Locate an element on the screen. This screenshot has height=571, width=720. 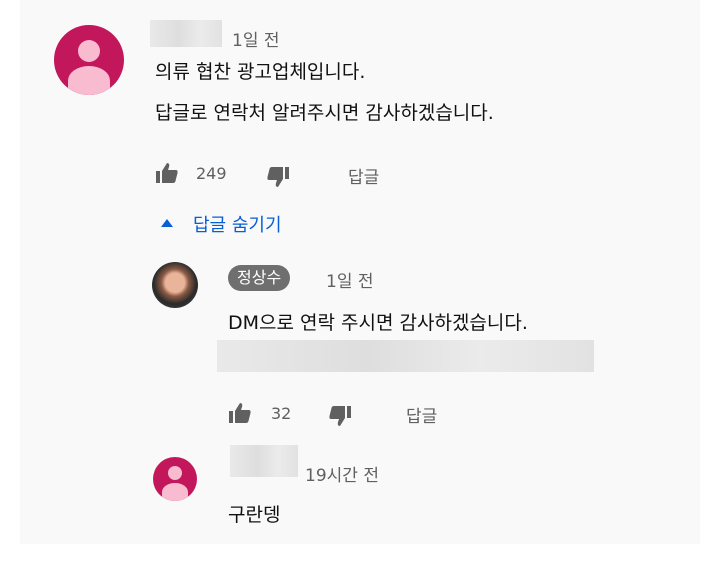
author-badge: 정상수 is located at coordinates (259, 278).